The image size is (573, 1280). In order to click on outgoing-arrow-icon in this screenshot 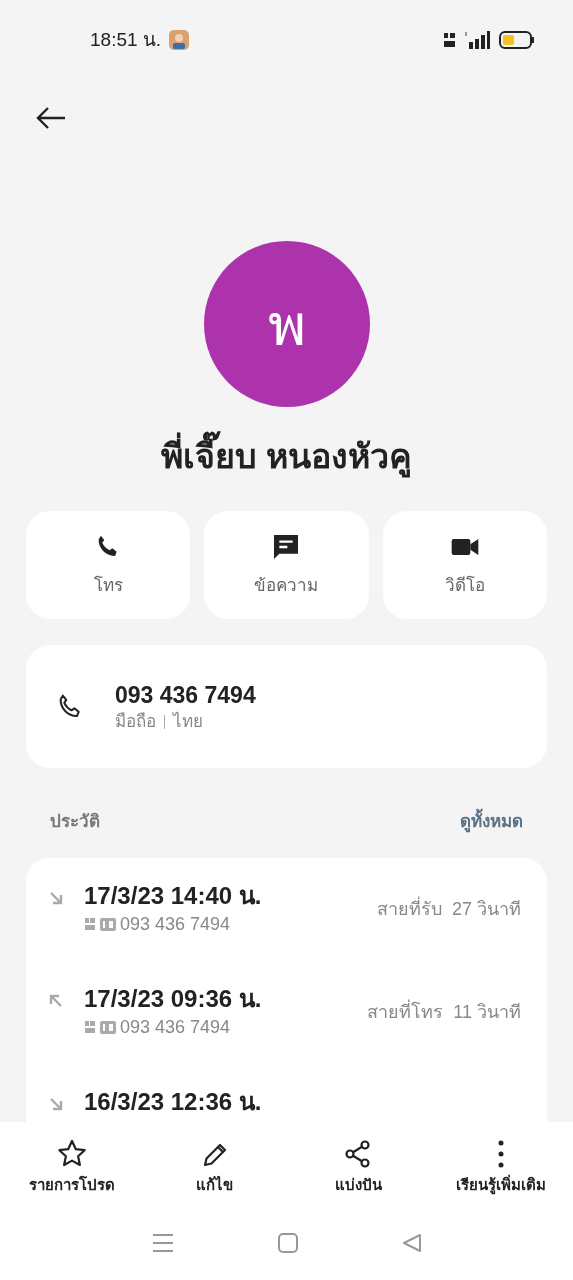, I will do `click(56, 1001)`.